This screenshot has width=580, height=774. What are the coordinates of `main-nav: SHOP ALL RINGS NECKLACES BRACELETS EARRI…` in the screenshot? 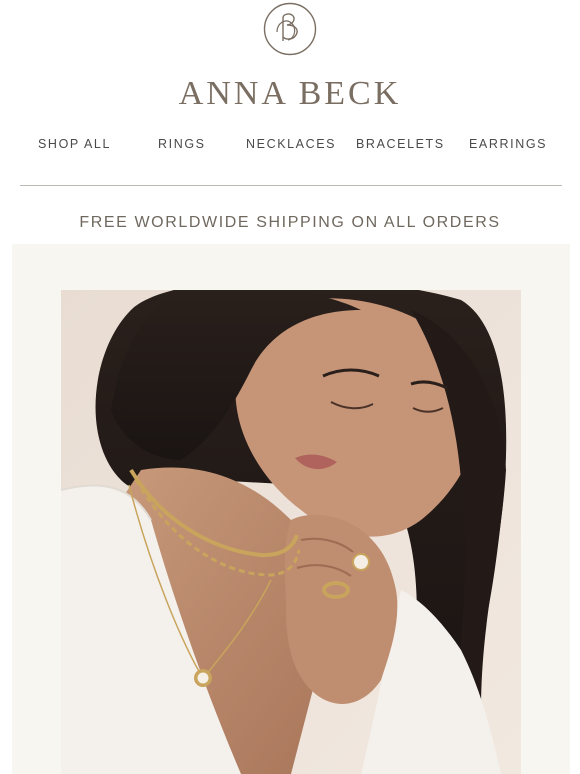 It's located at (290, 146).